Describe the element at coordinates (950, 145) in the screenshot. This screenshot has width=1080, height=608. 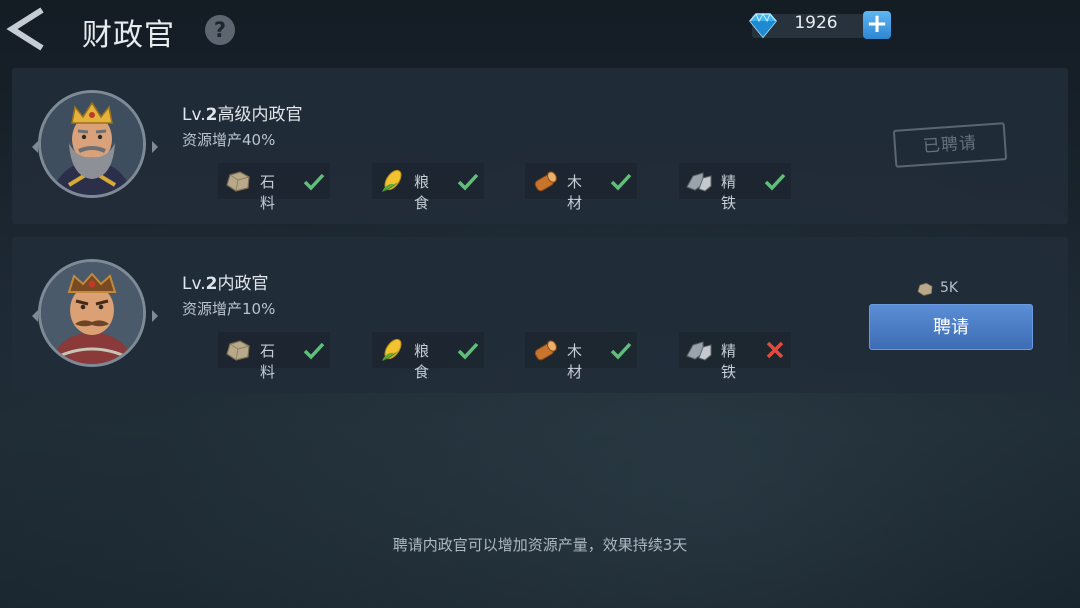
I see `hired-status-stamp: 已聘请` at that location.